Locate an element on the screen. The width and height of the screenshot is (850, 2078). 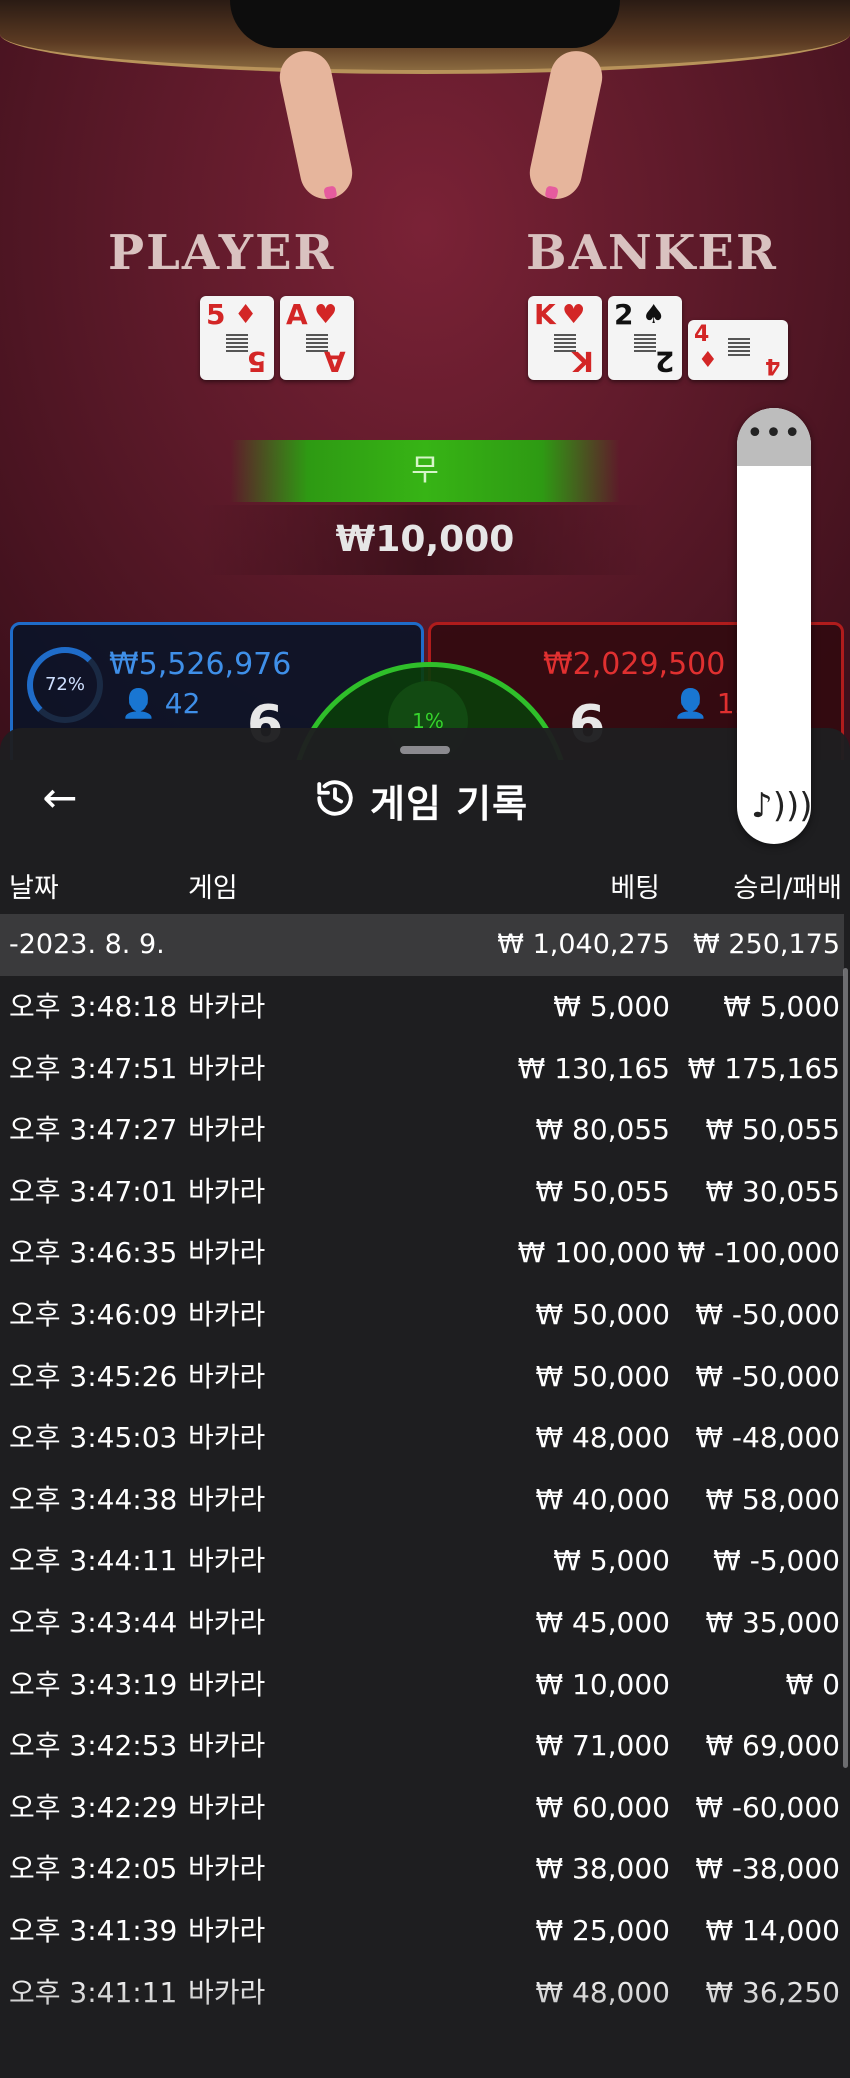
person-icon: 👤 is located at coordinates (138, 703).